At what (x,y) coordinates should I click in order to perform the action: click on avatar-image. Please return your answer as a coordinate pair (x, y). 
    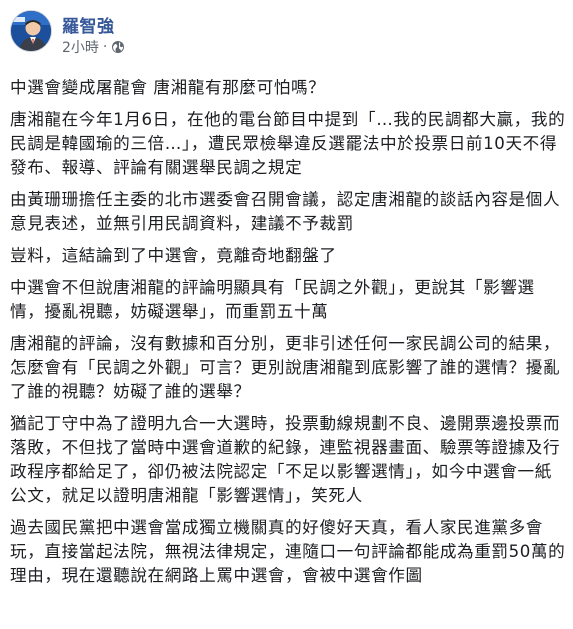
    Looking at the image, I should click on (31, 31).